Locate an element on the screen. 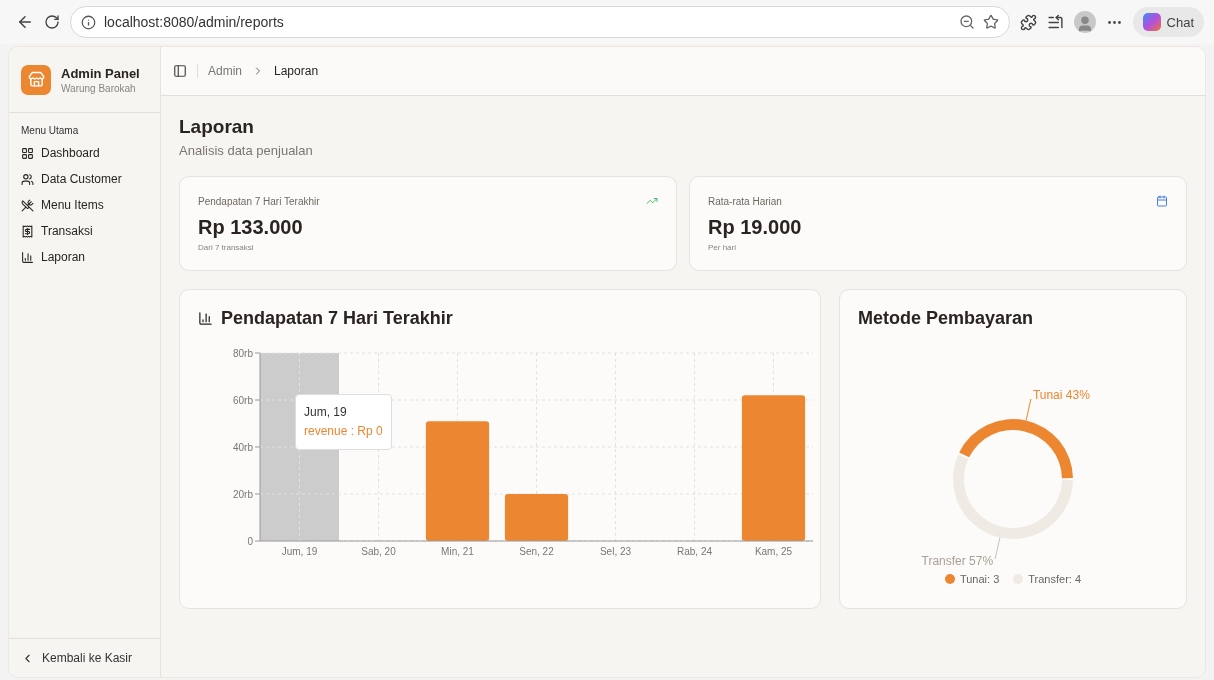  nav-item: Dashboard is located at coordinates (84, 153).